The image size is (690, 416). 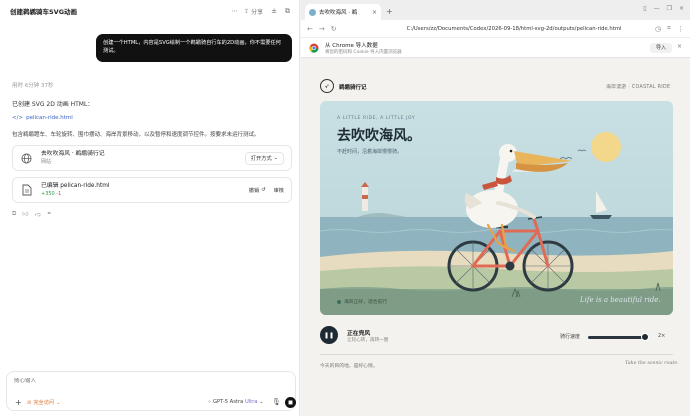 What do you see at coordinates (370, 152) in the screenshot?
I see `hero-subtitle: 不赶时间，沿着海岸慢慢骑。` at bounding box center [370, 152].